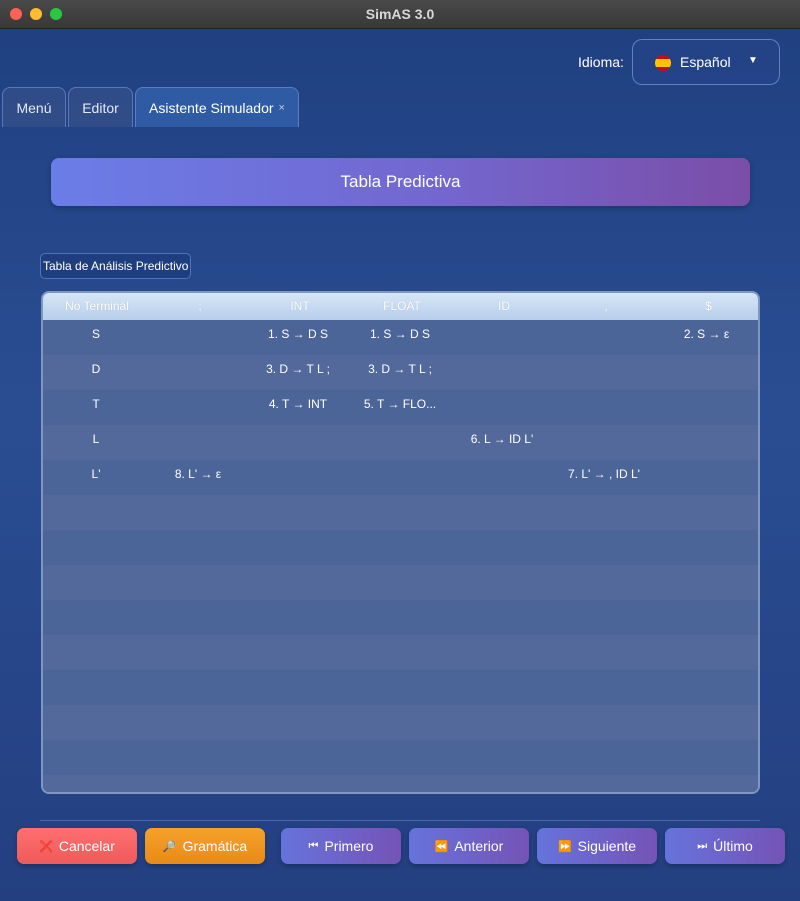 This screenshot has width=800, height=901. What do you see at coordinates (601, 62) in the screenshot?
I see `language-label: Idioma:` at bounding box center [601, 62].